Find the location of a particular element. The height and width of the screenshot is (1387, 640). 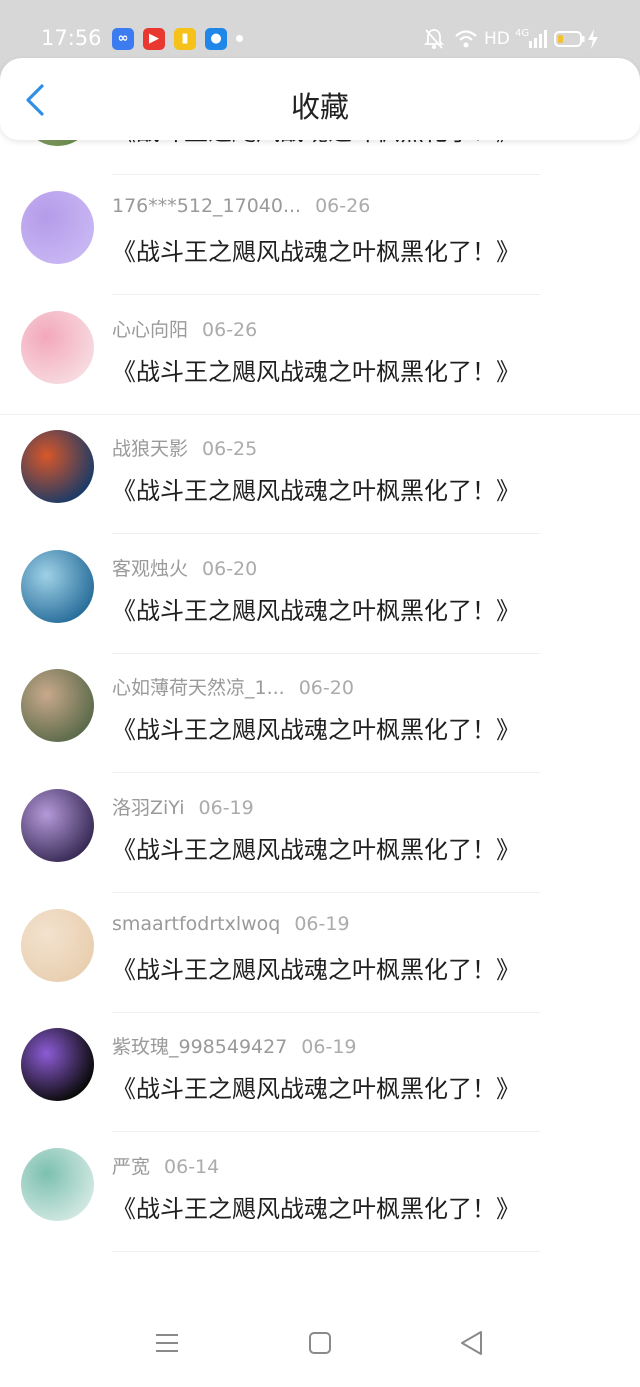

notes-app-icon: ▮ is located at coordinates (185, 39).